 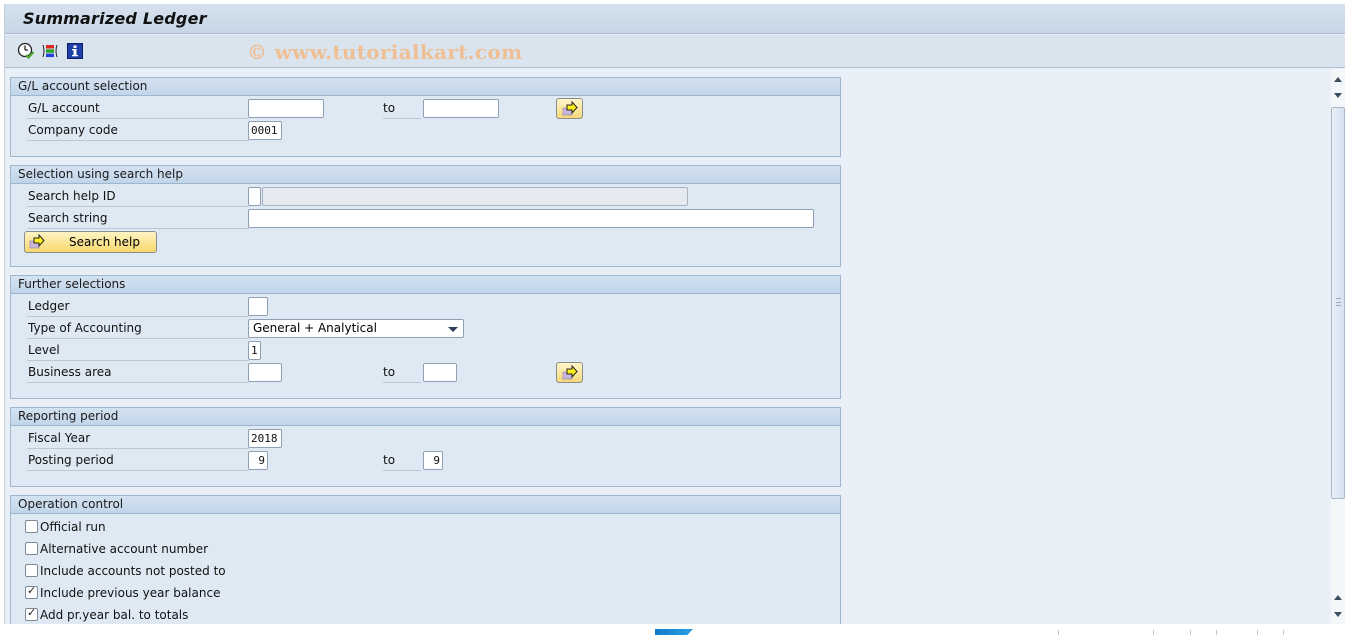 What do you see at coordinates (138, 219) in the screenshot?
I see `search-string-label: Search string` at bounding box center [138, 219].